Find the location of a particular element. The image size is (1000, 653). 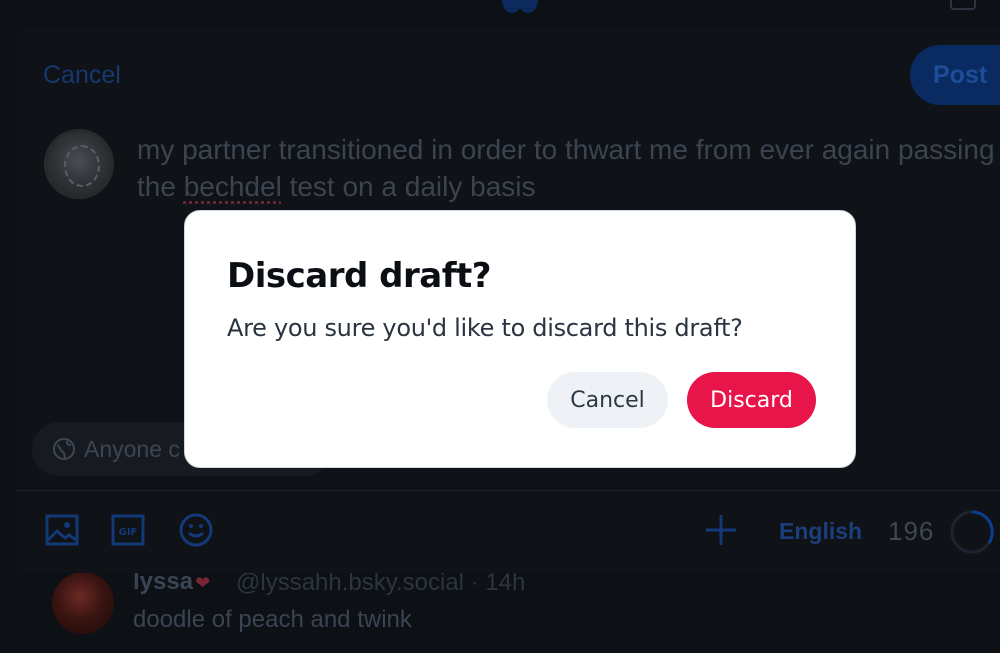

language-selector: English is located at coordinates (820, 531).